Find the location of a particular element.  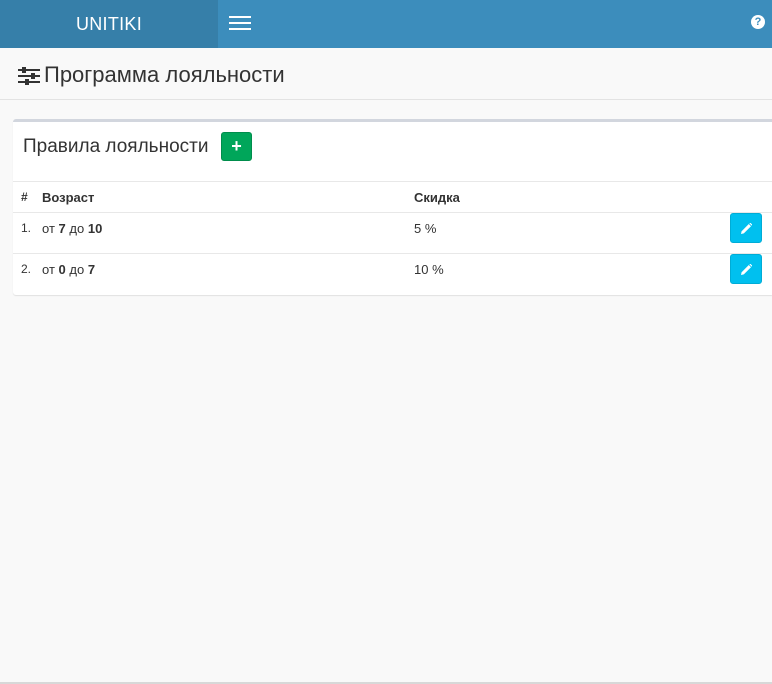

table-row: 2. от 0 до 7 10 % is located at coordinates (392, 274).